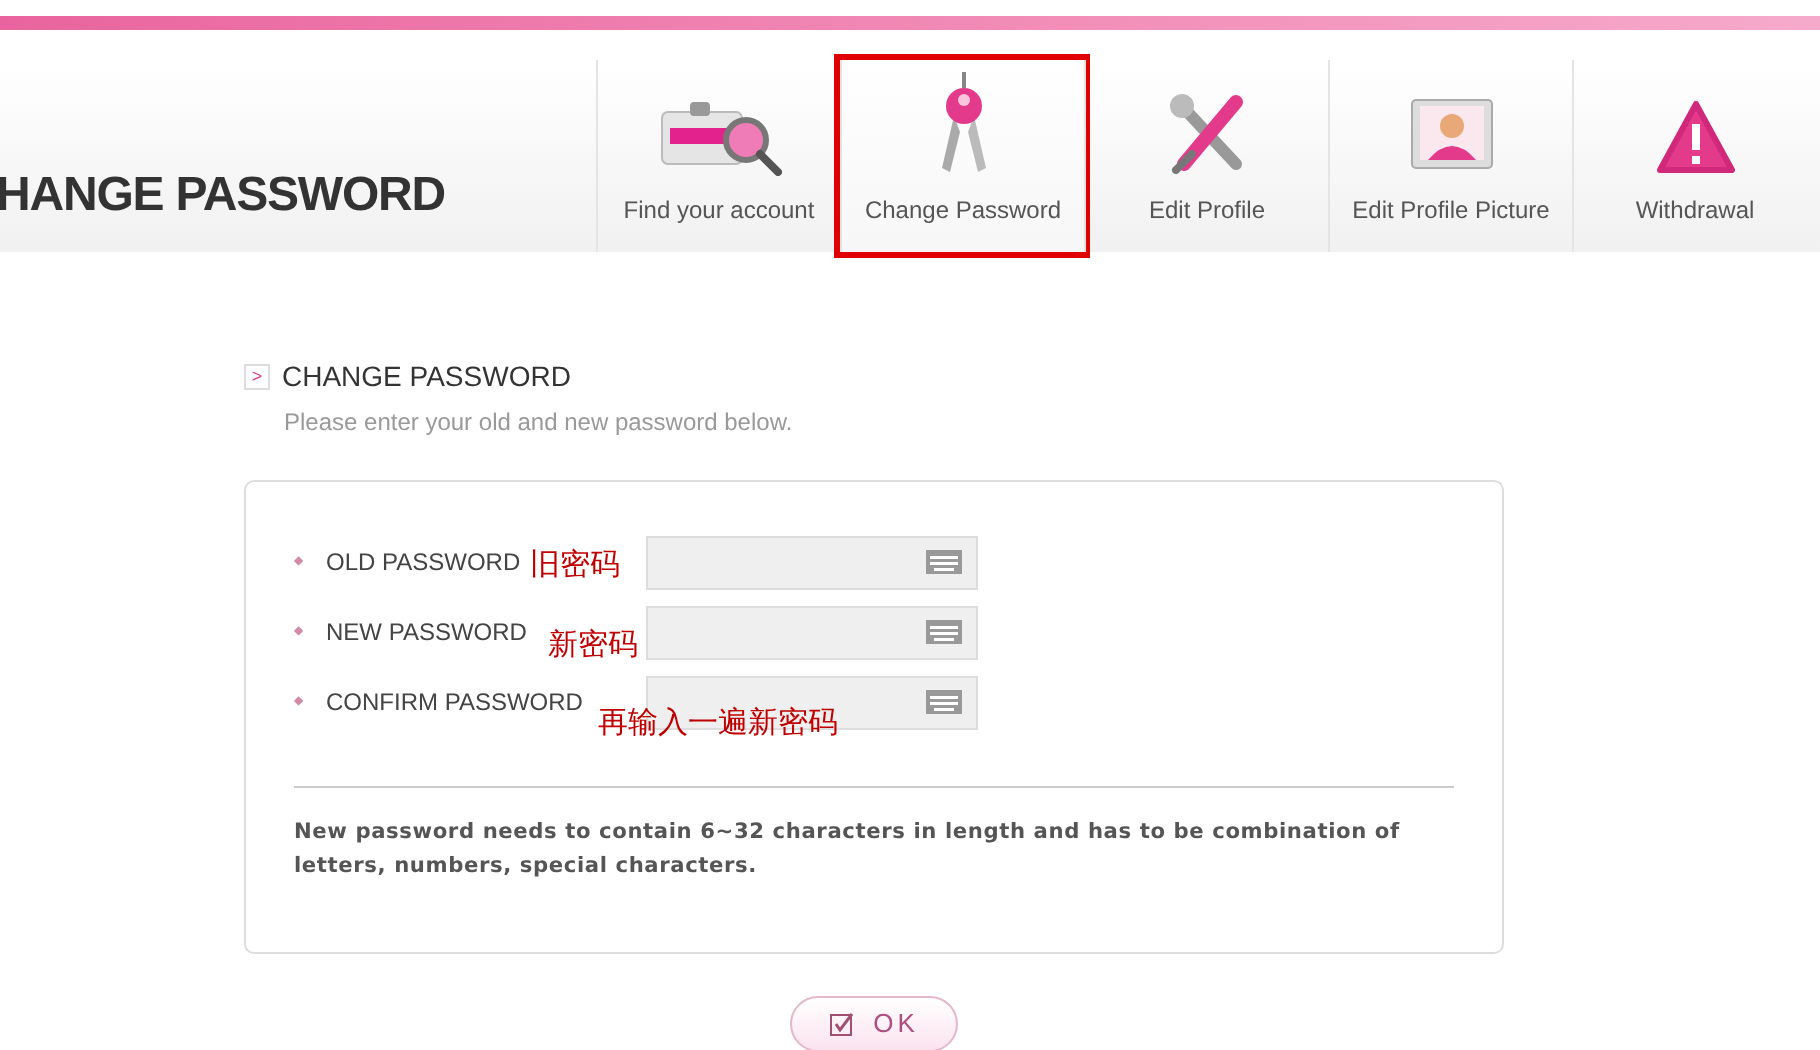 Image resolution: width=1820 pixels, height=1050 pixels. What do you see at coordinates (848, 850) in the screenshot?
I see `password-rule-text: New password needs to contain 6~32 characters in length and has to be combination of letters, numbers, special characters.` at bounding box center [848, 850].